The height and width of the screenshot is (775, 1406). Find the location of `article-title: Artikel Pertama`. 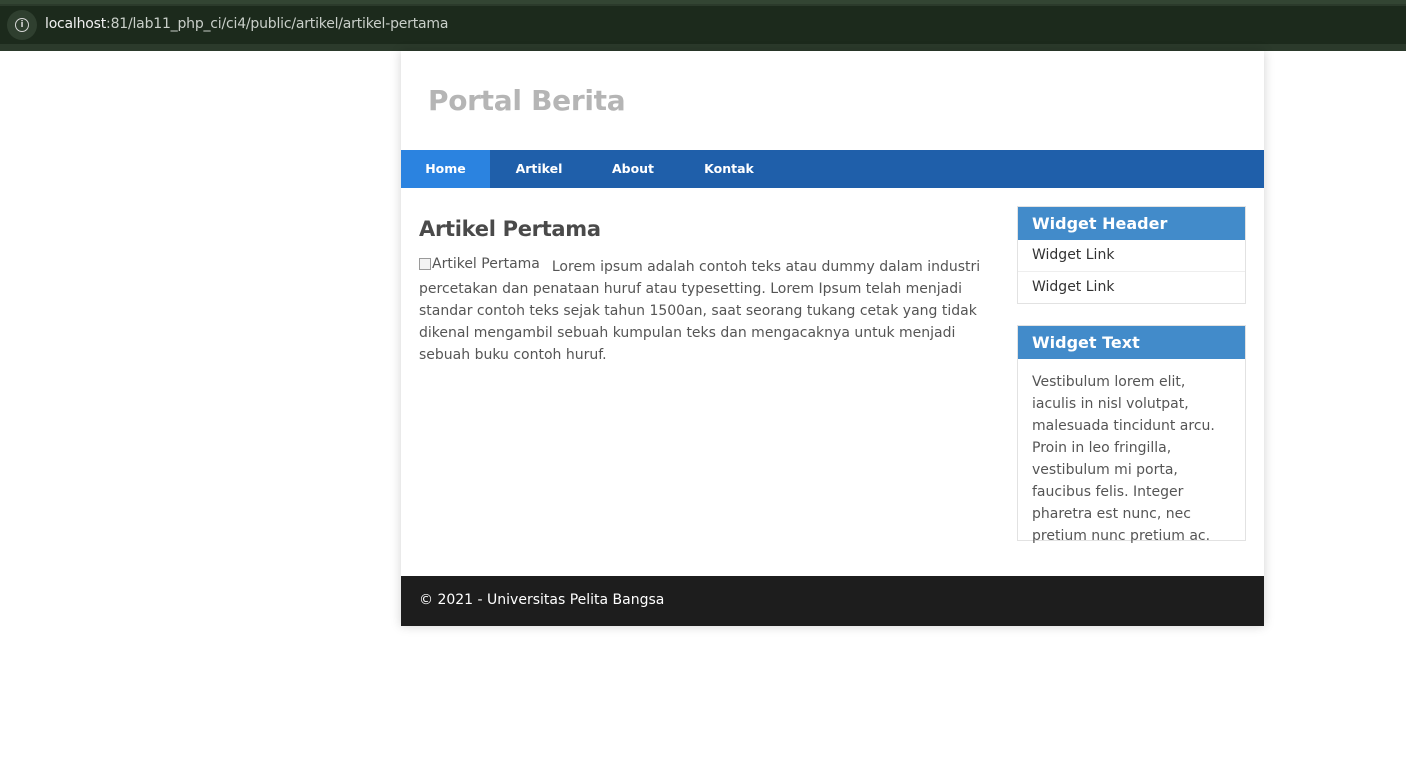

article-title: Artikel Pertama is located at coordinates (510, 229).